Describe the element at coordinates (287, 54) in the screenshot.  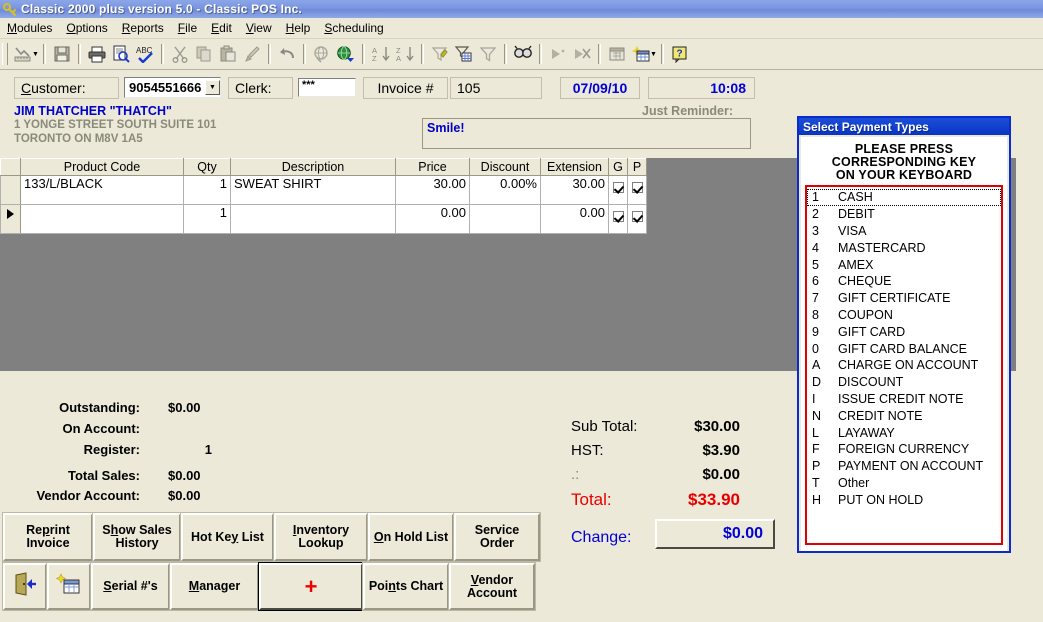
I see `undo-icon` at that location.